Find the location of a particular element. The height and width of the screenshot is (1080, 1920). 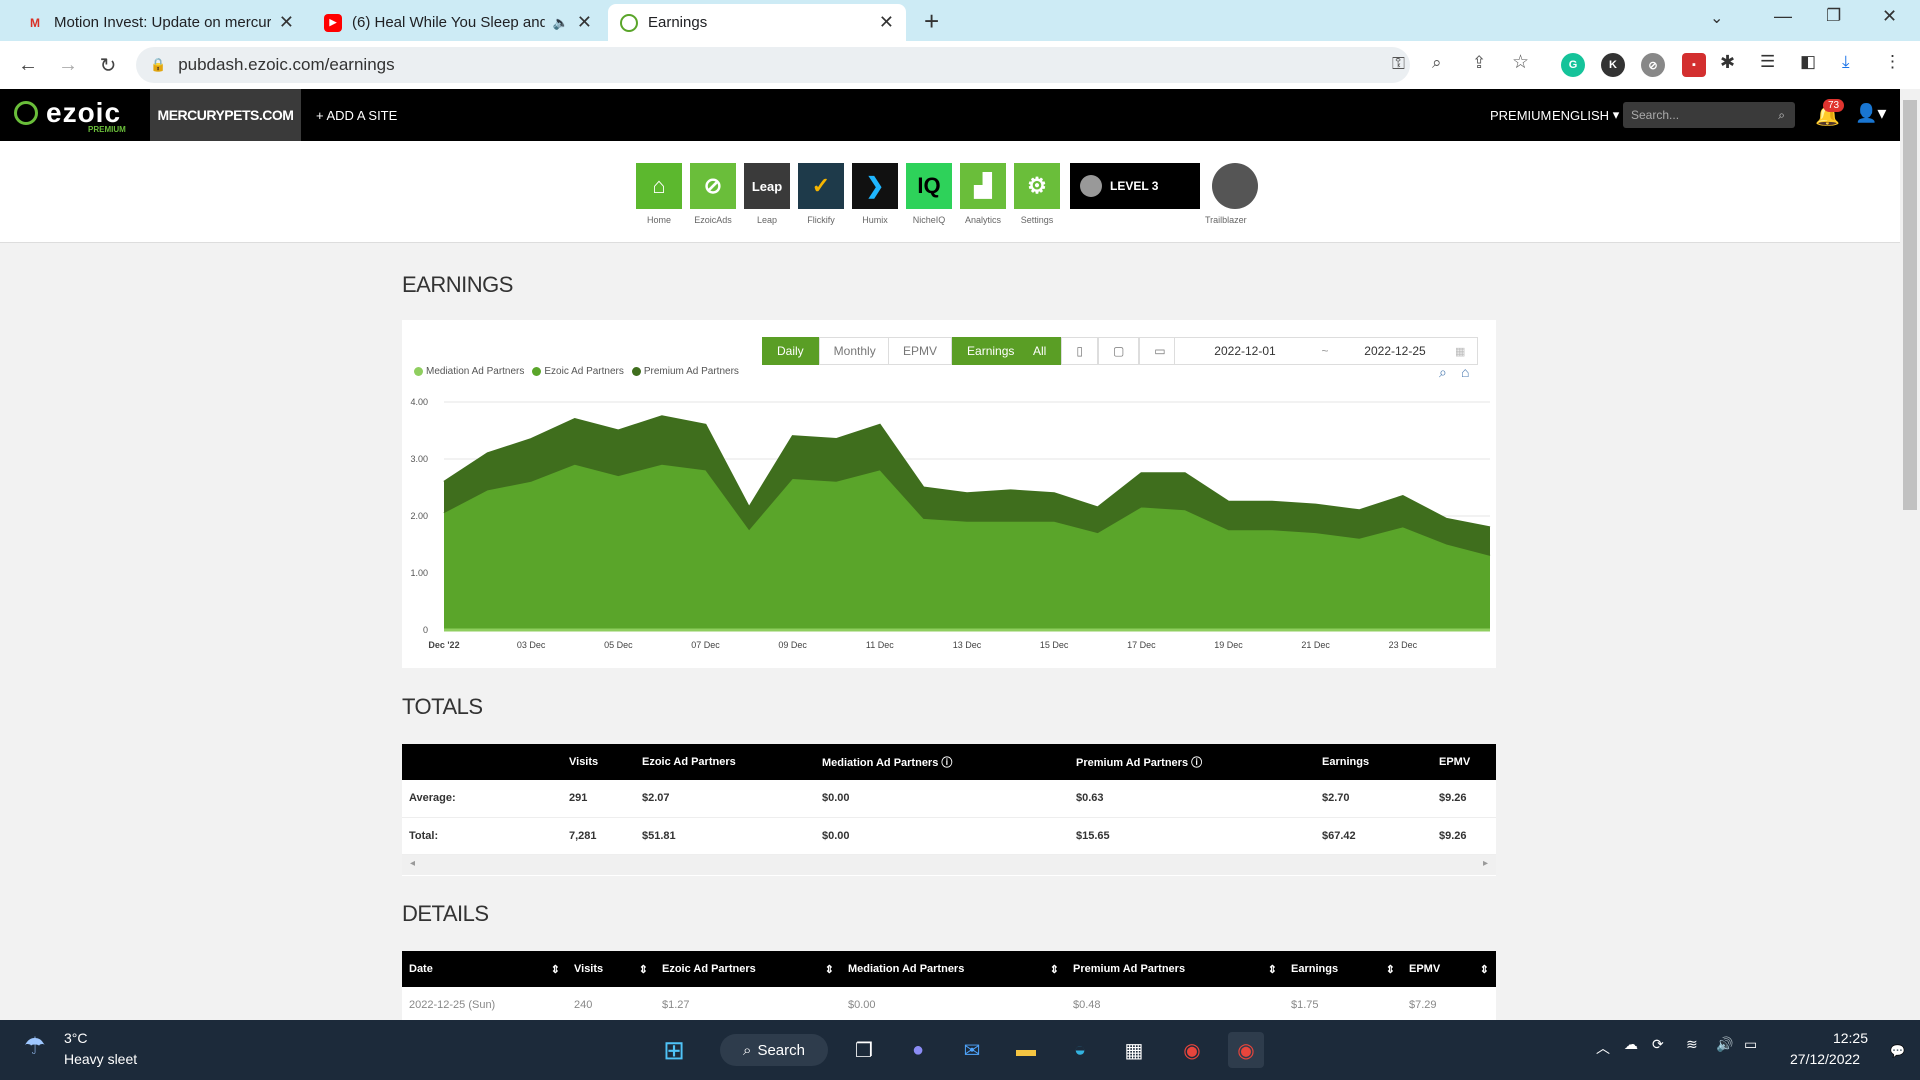

back-icon: ← is located at coordinates (28, 65).